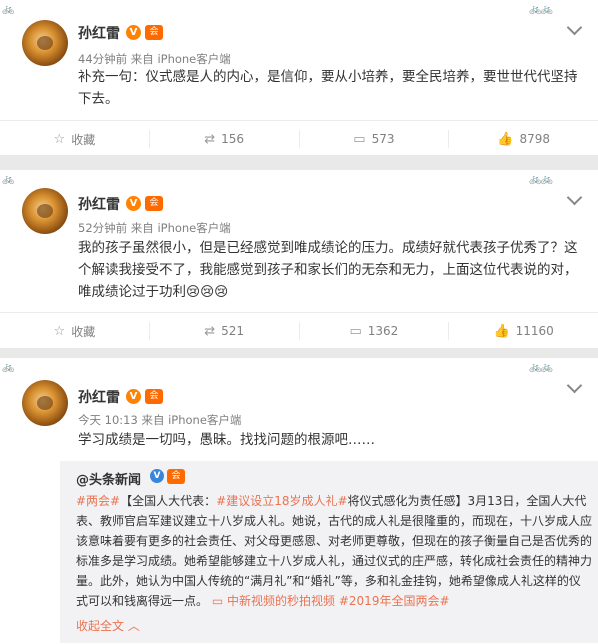 The height and width of the screenshot is (644, 598). Describe the element at coordinates (373, 139) in the screenshot. I see `comment-button: ▭ 573` at that location.